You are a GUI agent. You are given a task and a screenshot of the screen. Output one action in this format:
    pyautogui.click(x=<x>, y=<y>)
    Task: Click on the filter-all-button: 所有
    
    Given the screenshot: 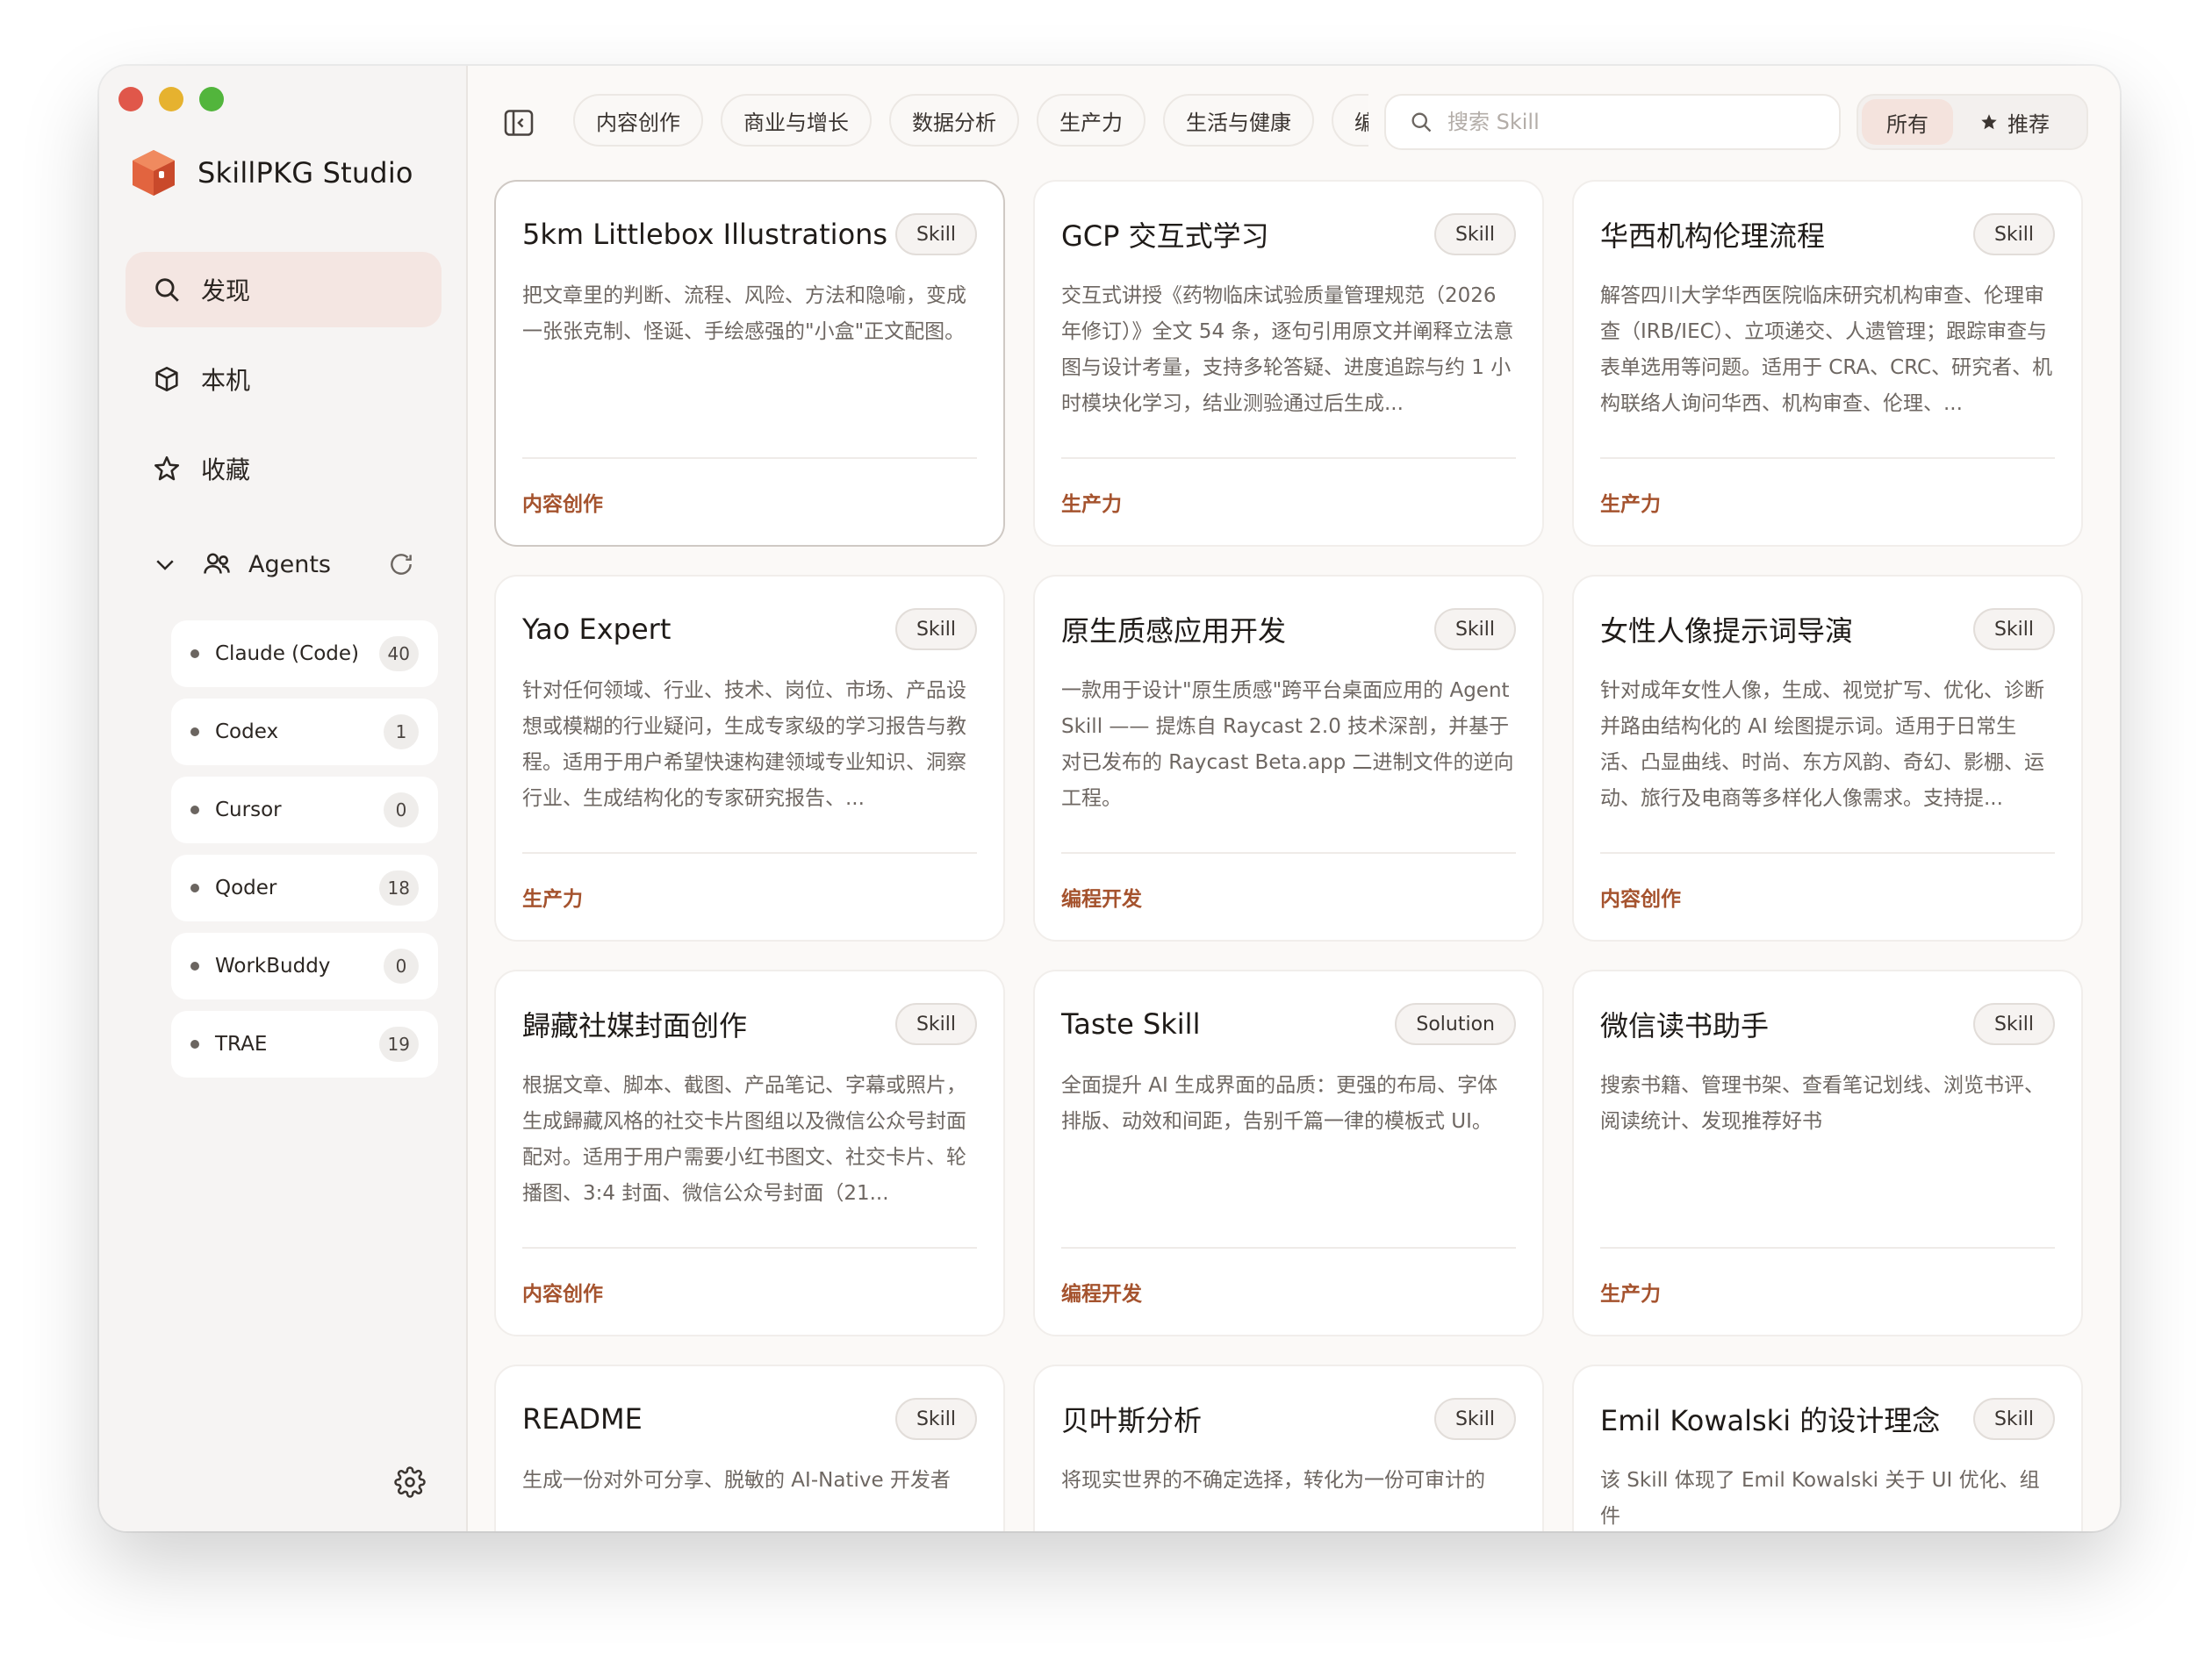 What is the action you would take?
    pyautogui.click(x=1908, y=122)
    